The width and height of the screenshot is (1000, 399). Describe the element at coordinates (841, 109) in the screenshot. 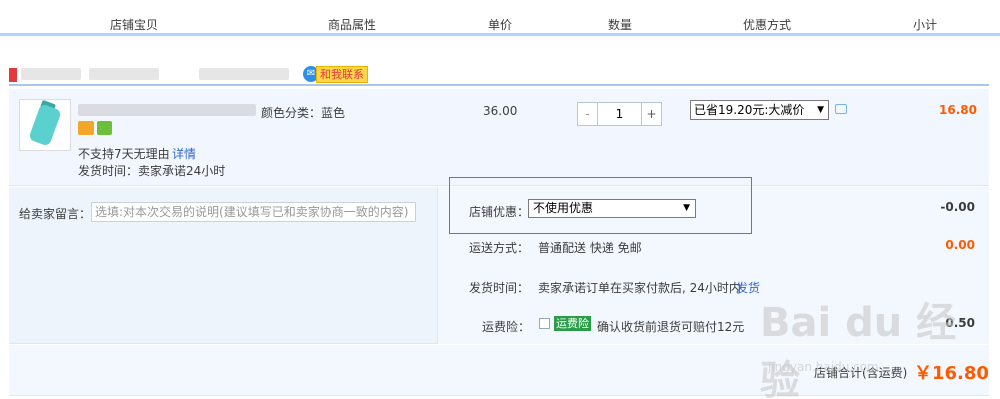

I see `comment-icon` at that location.